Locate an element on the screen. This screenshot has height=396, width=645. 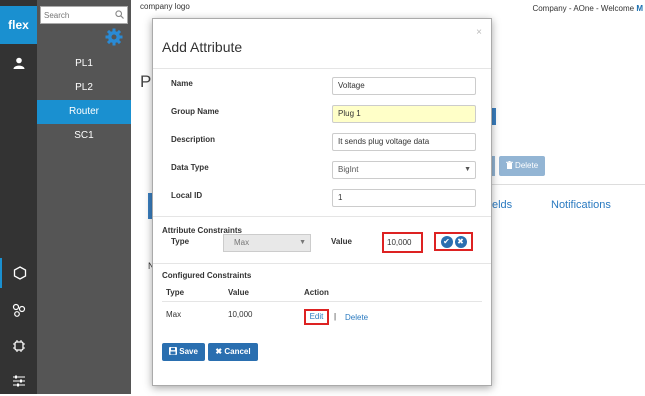
delete-link: Delete is located at coordinates (356, 317).